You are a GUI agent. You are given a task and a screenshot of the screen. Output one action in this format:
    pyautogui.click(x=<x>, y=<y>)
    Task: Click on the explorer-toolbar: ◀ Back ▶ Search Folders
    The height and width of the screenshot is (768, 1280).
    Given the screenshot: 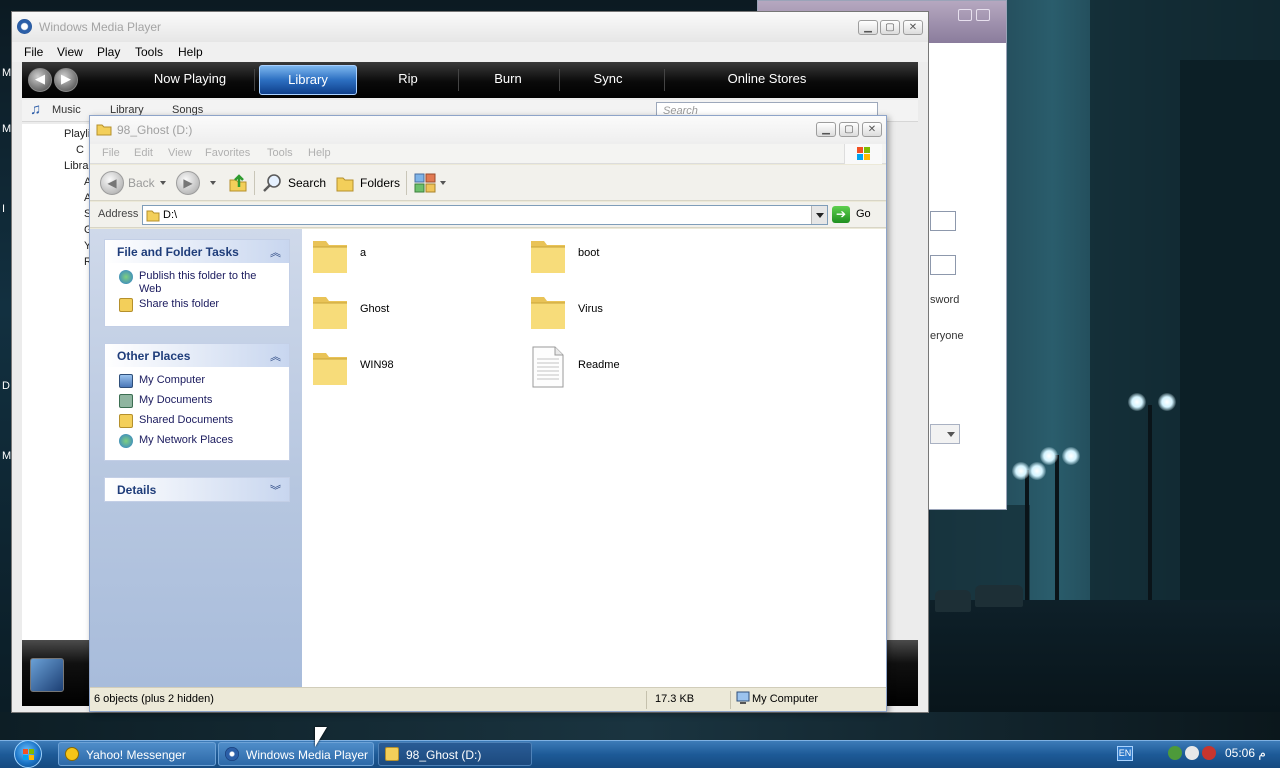 What is the action you would take?
    pyautogui.click(x=488, y=183)
    